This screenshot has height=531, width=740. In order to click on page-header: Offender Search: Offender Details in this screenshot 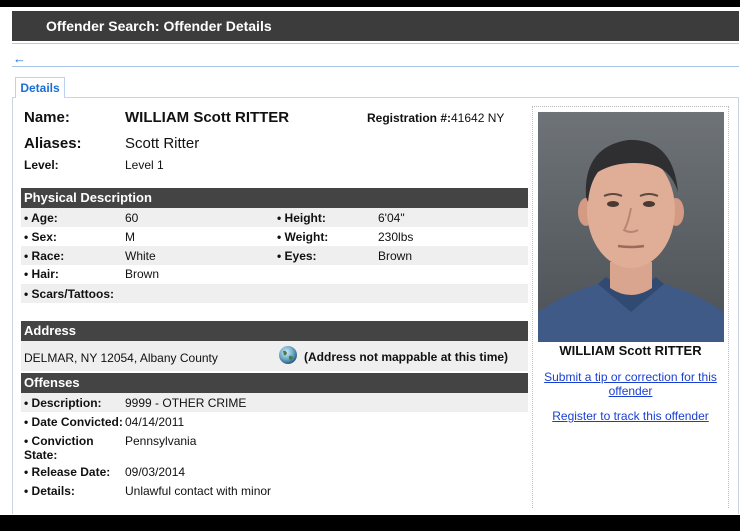, I will do `click(375, 26)`.